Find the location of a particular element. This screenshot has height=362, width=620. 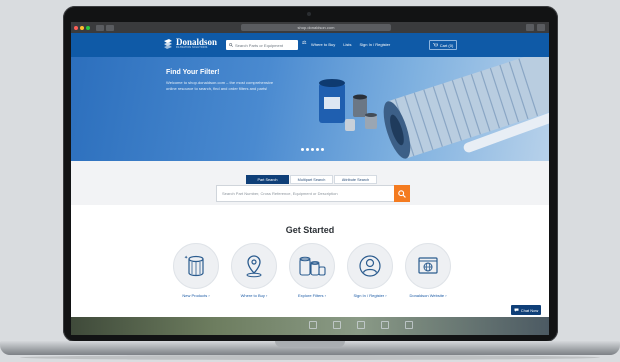

carousel-dots is located at coordinates (312, 149).